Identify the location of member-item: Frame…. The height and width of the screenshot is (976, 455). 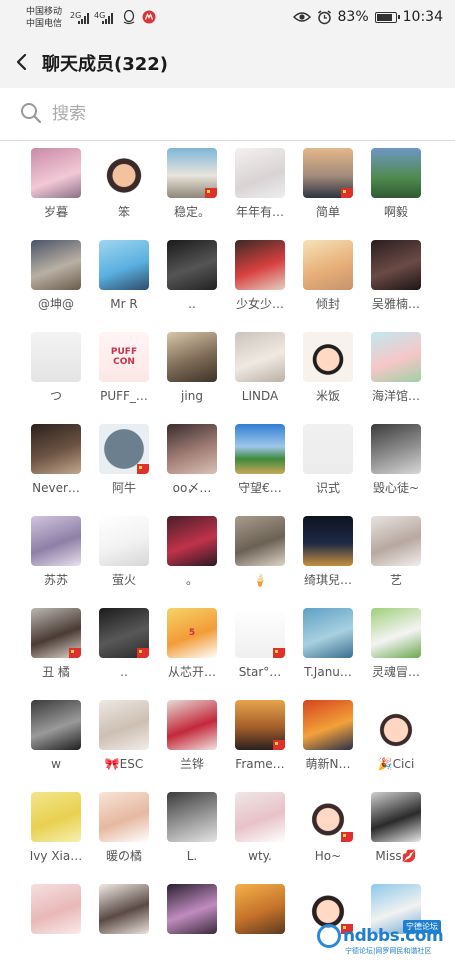
(260, 746).